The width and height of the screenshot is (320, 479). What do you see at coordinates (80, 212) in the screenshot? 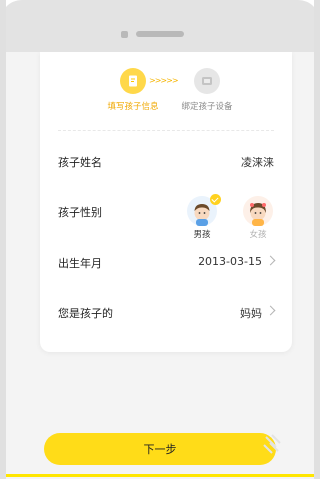
I see `child-gender-label: 孩子性别` at bounding box center [80, 212].